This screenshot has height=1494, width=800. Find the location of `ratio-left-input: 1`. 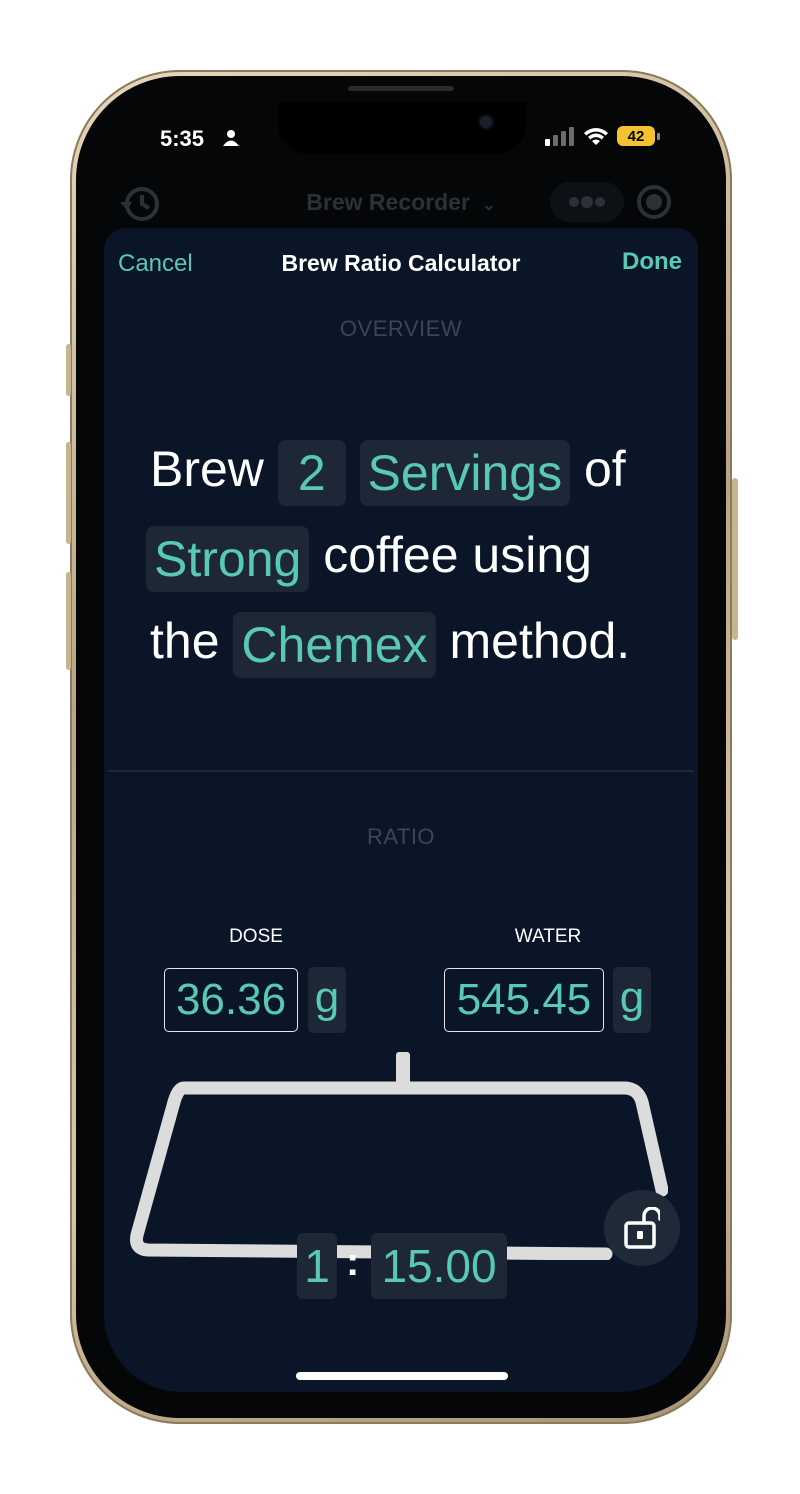

ratio-left-input: 1 is located at coordinates (317, 1266).